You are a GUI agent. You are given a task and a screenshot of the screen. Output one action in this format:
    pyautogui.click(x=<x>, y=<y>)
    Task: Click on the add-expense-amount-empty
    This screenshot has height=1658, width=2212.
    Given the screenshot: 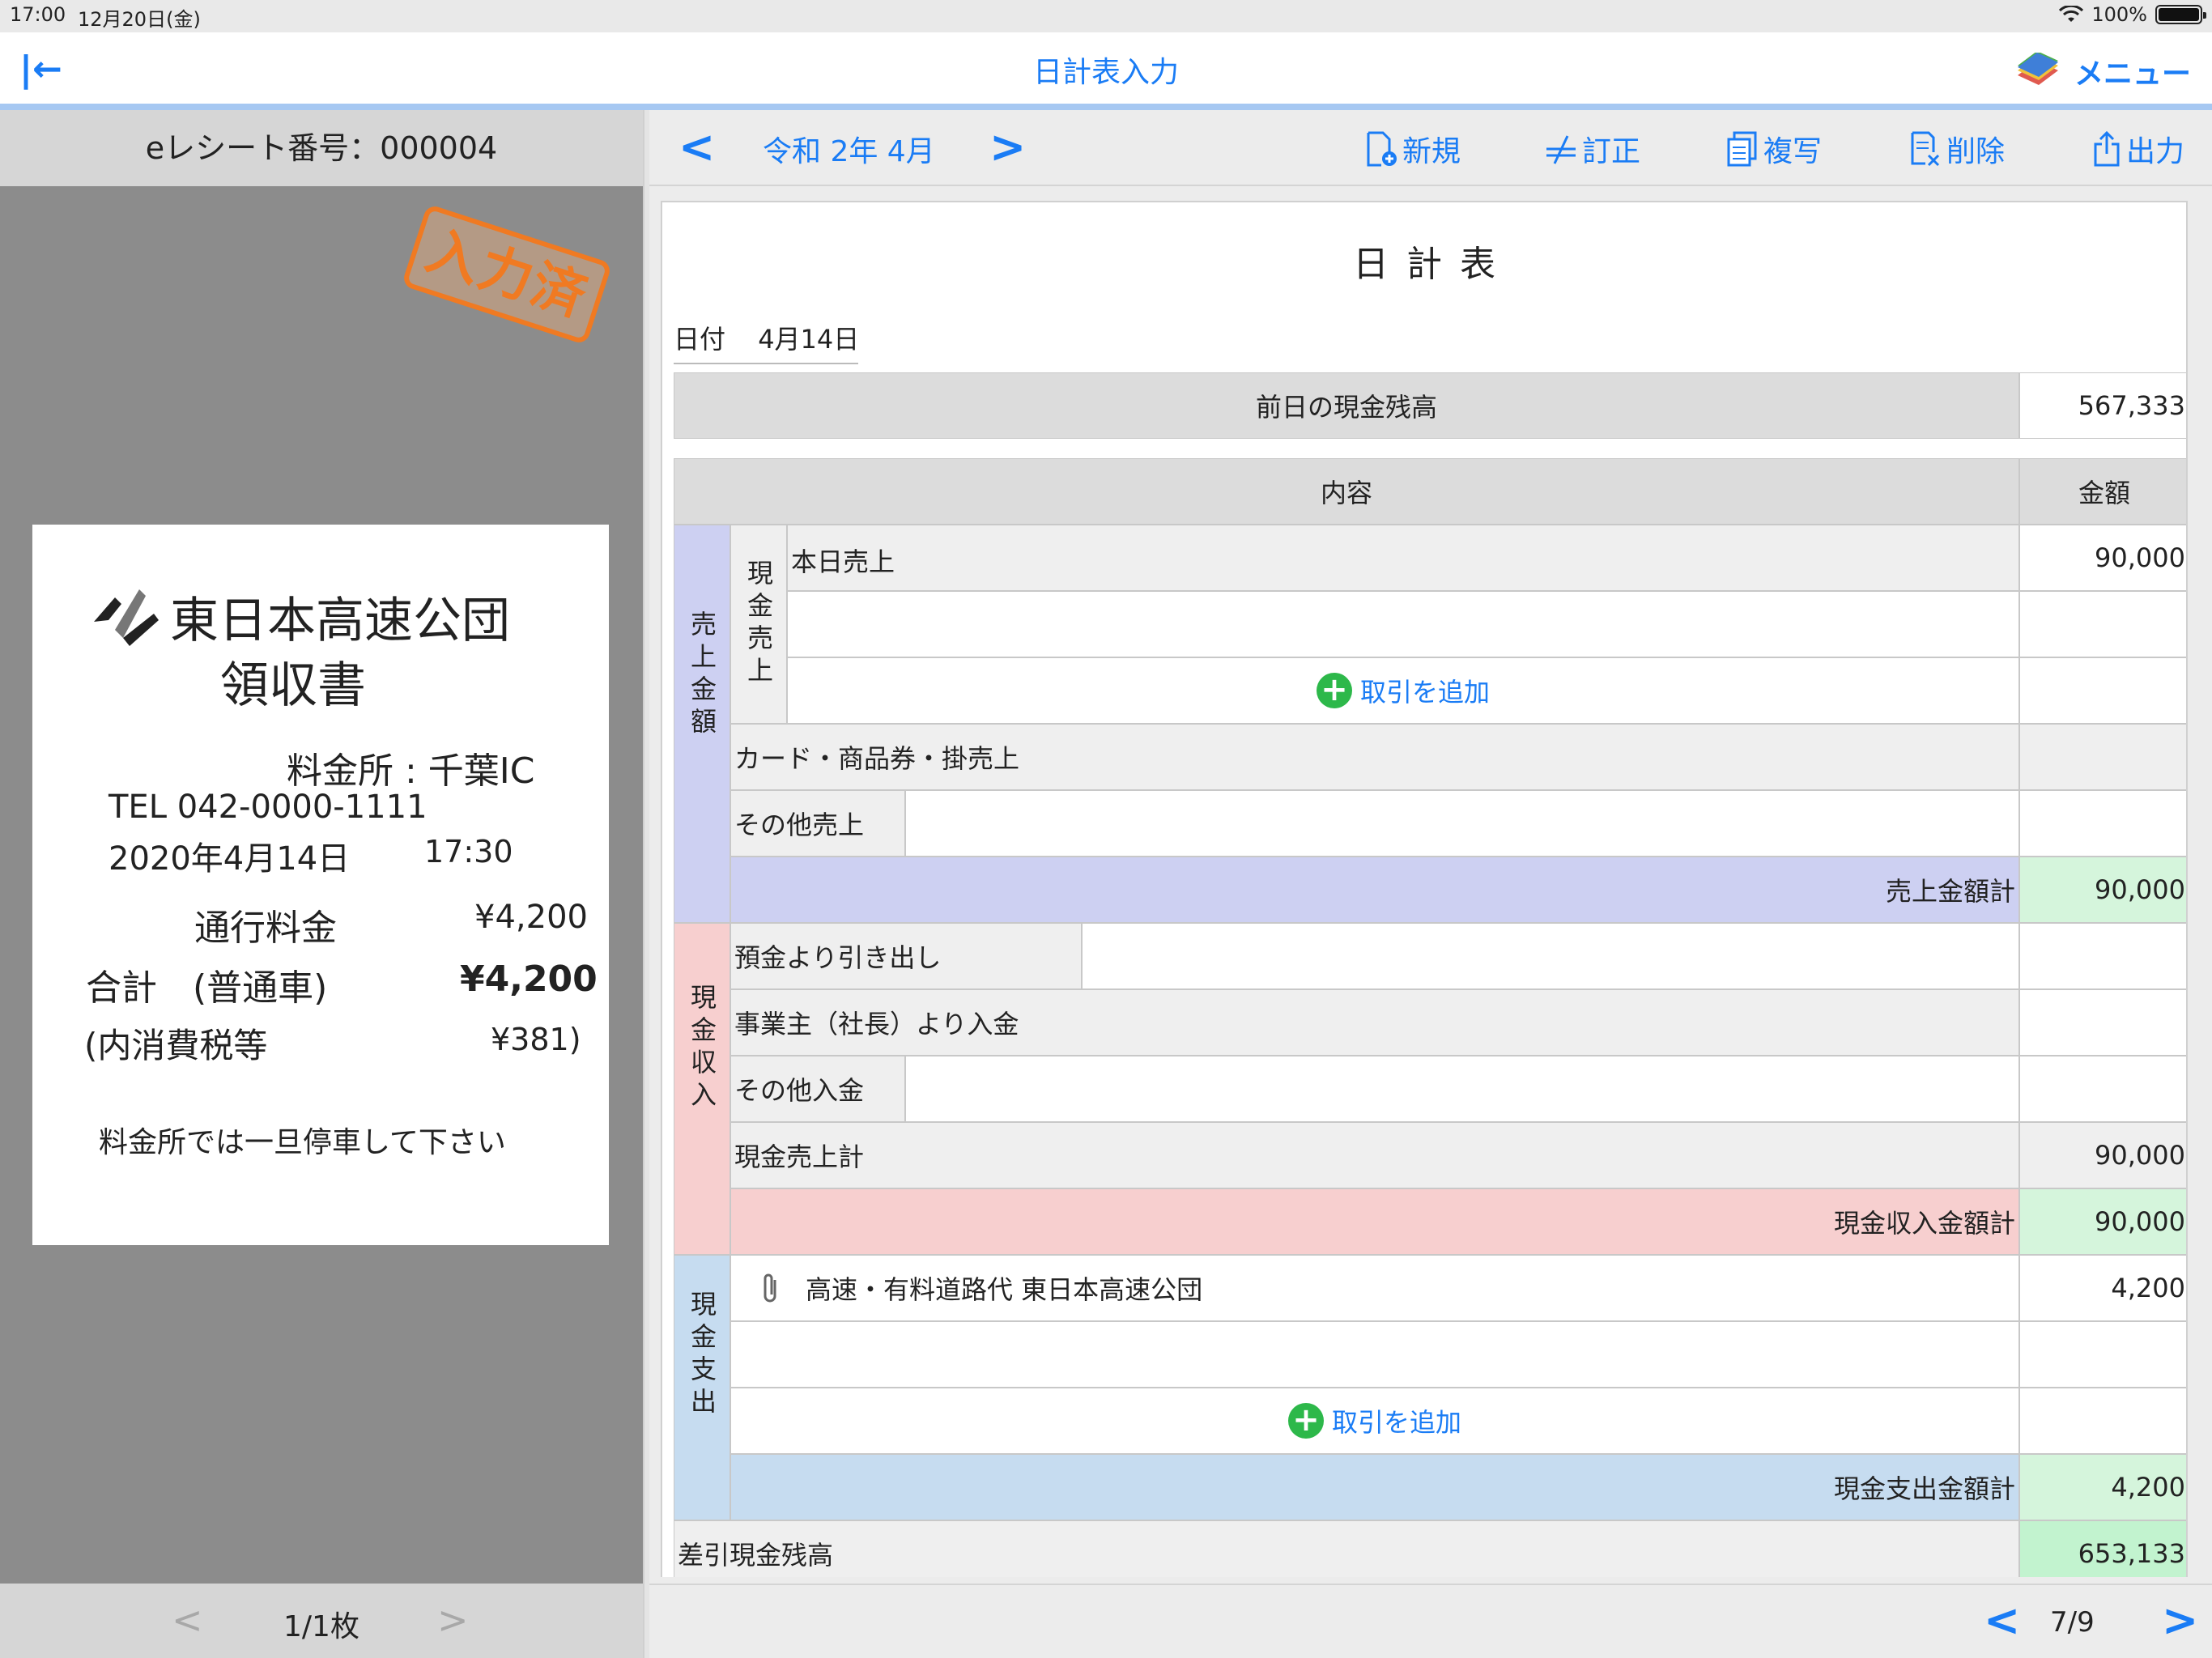 What is the action you would take?
    pyautogui.click(x=2102, y=1421)
    